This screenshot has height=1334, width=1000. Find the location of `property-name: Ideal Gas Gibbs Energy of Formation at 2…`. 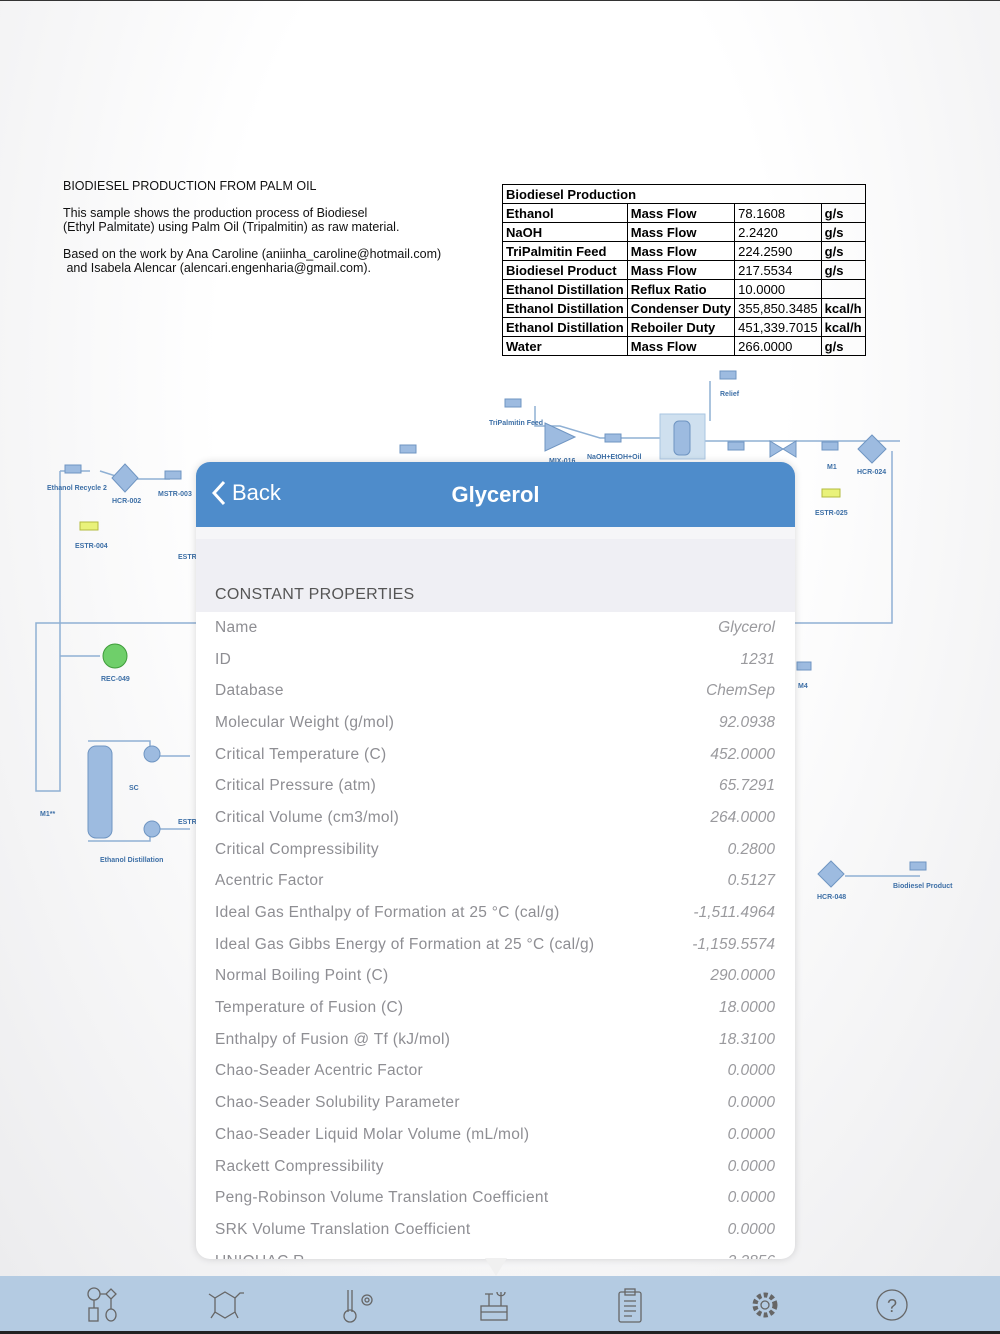

property-name: Ideal Gas Gibbs Energy of Formation at 2… is located at coordinates (405, 944).